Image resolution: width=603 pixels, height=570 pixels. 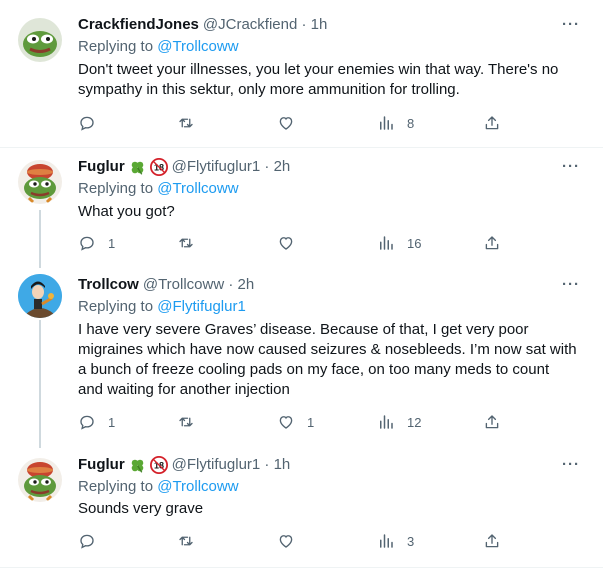 What do you see at coordinates (201, 306) in the screenshot?
I see `replying-to-handle: @Flytifuglur1` at bounding box center [201, 306].